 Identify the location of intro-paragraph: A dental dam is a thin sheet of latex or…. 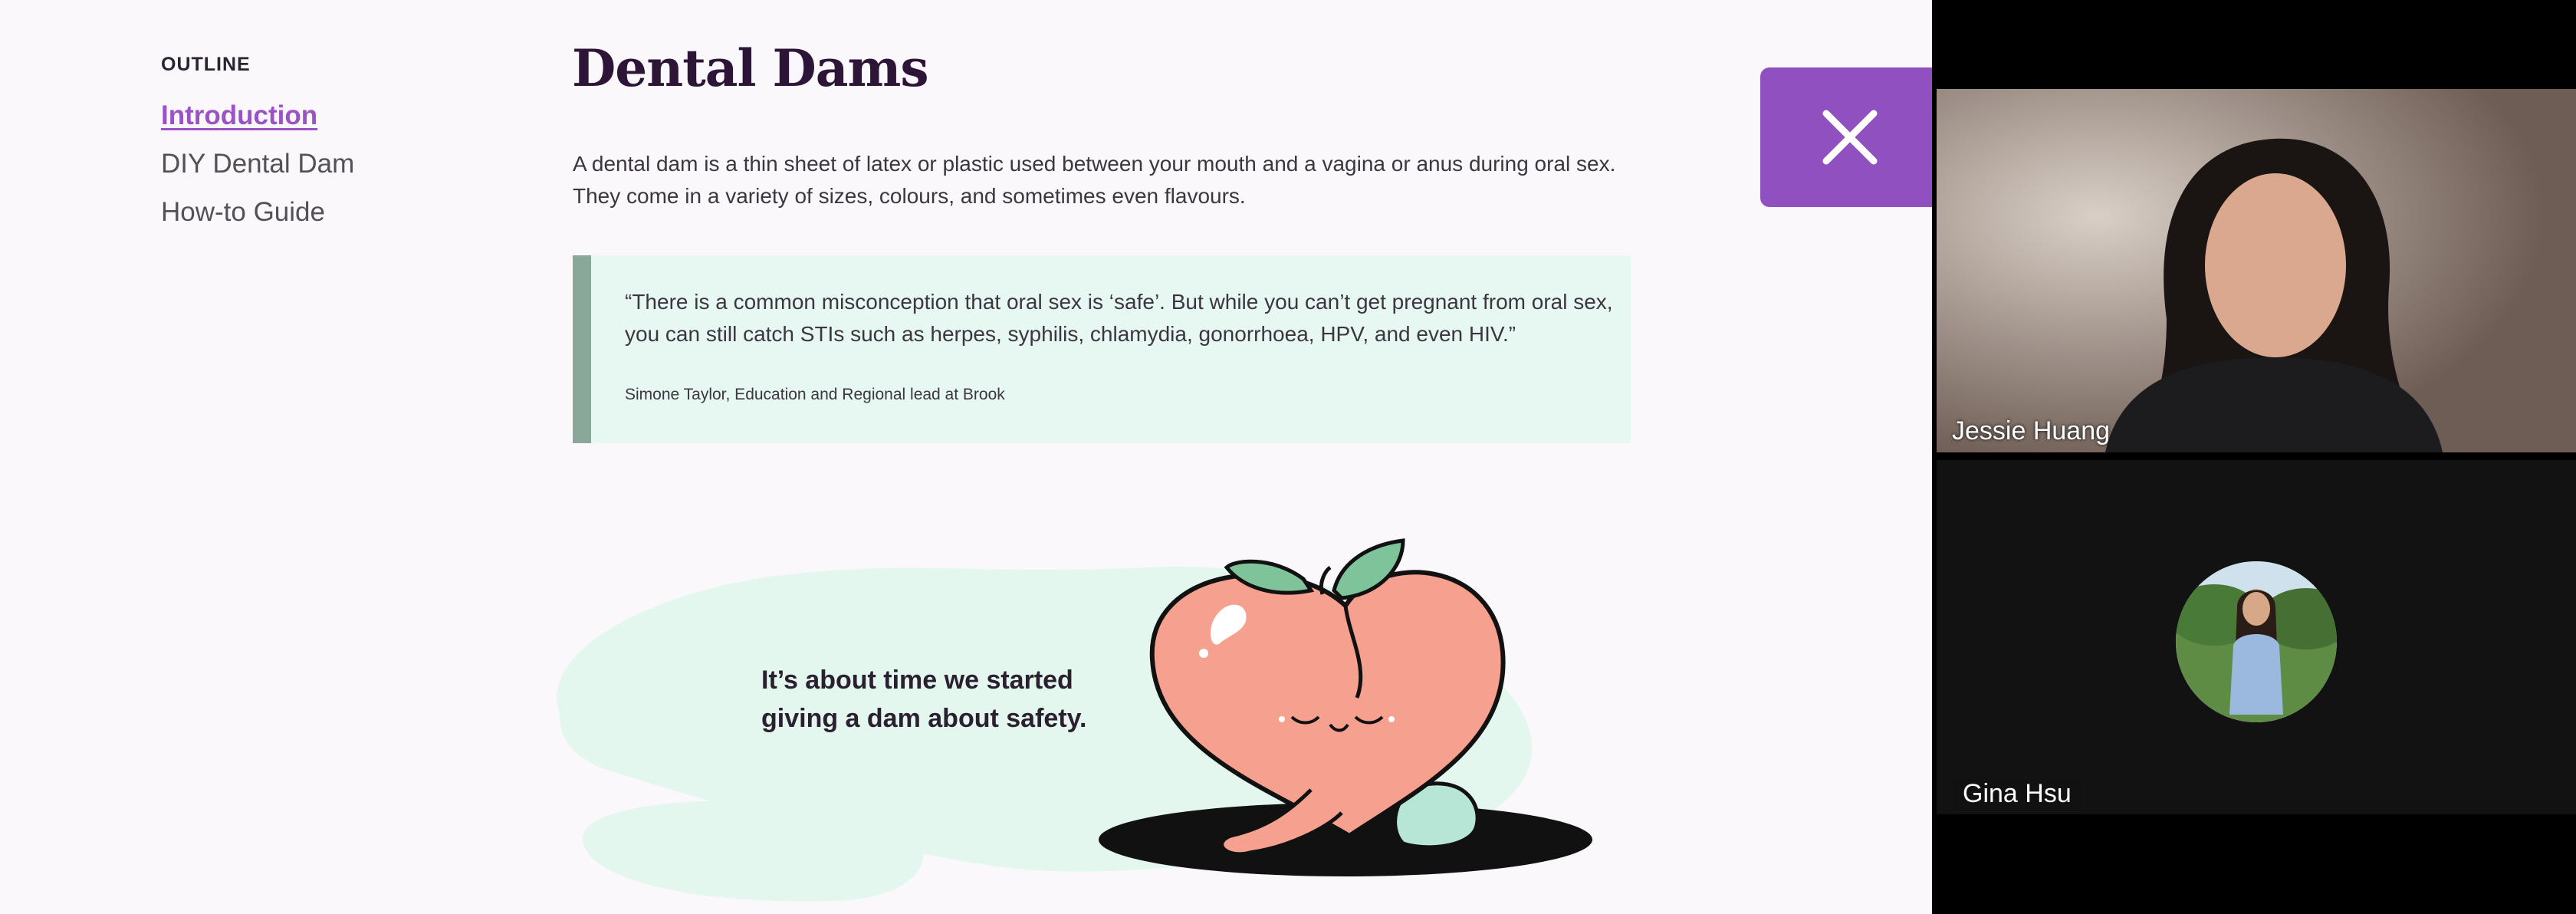
(1095, 180).